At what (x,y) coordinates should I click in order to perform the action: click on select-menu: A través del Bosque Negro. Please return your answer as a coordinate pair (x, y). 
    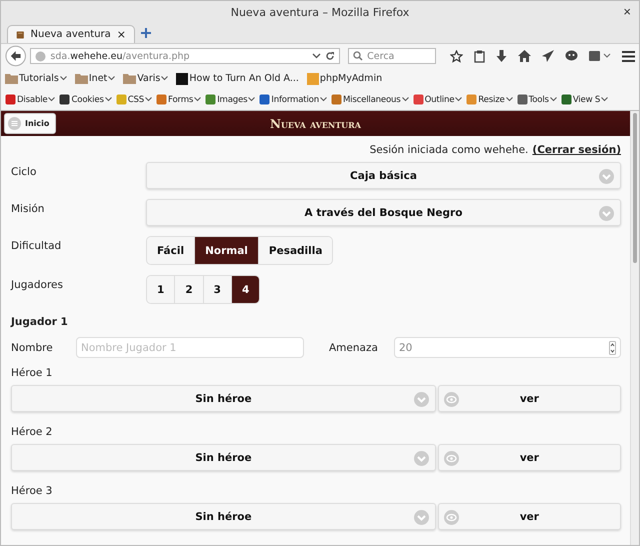
    Looking at the image, I should click on (383, 212).